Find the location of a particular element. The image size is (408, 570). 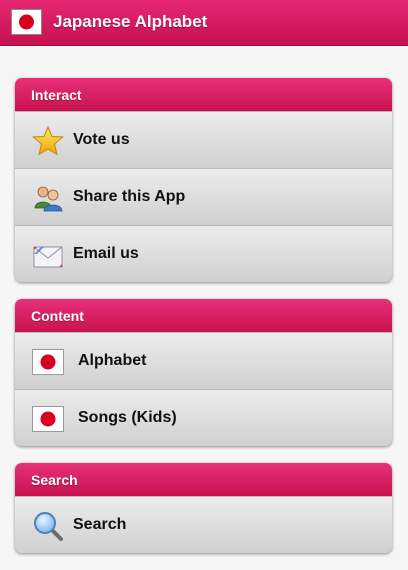

people-icon is located at coordinates (48, 199).